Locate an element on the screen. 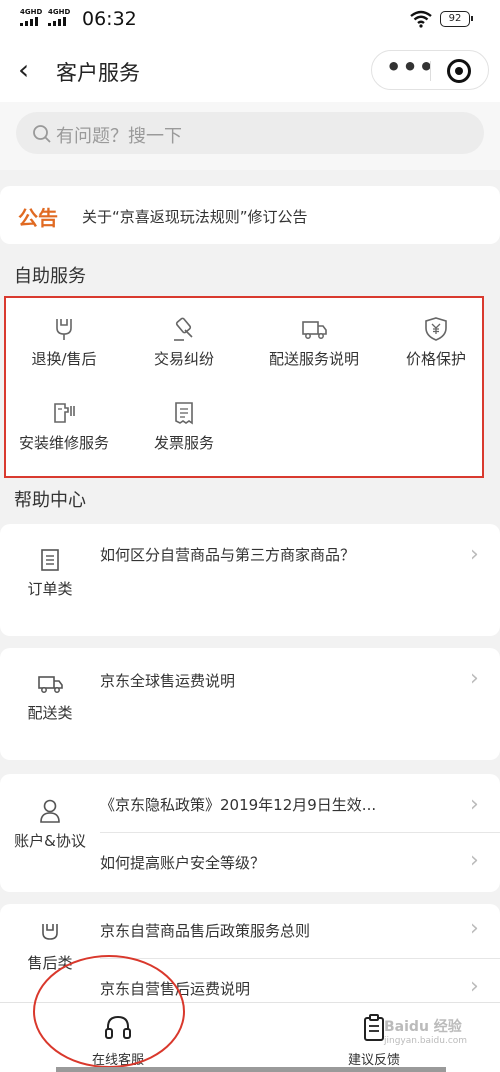 This screenshot has height=1072, width=500. yen-shield-icon is located at coordinates (436, 329).